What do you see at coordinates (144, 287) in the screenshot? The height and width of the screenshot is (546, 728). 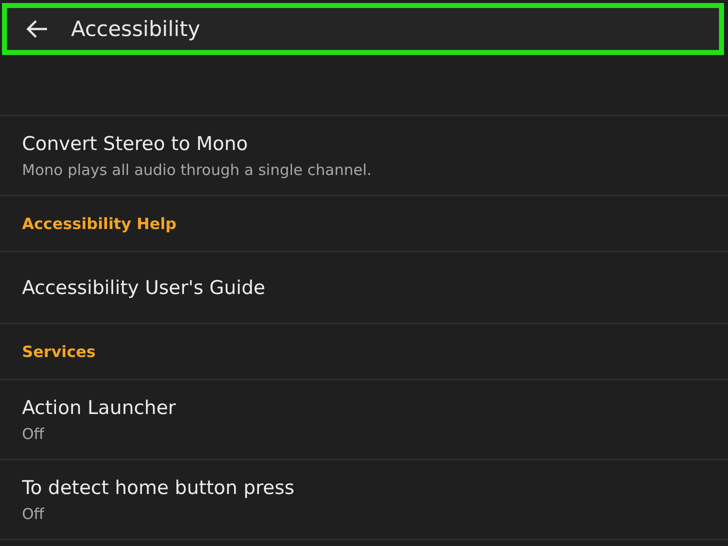 I see `setting-title: Accessibility User's Guide` at bounding box center [144, 287].